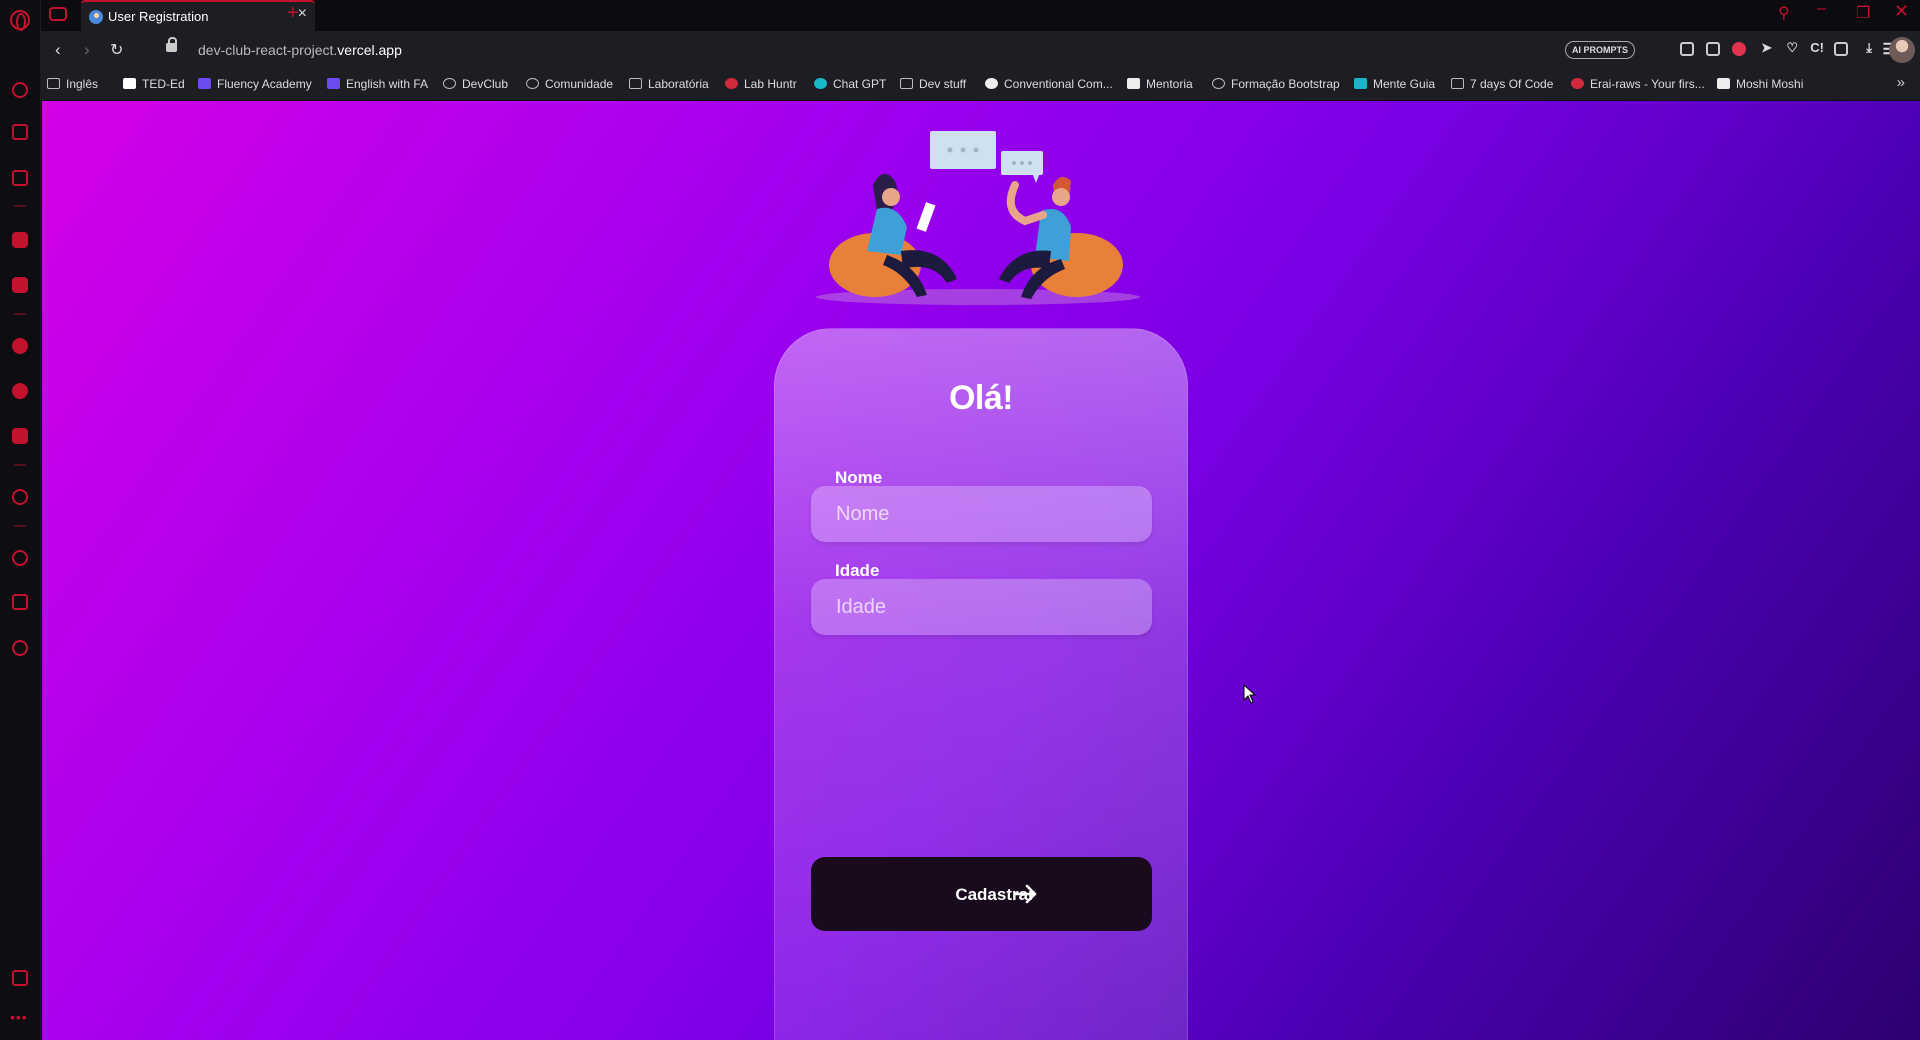 The height and width of the screenshot is (1040, 1920). Describe the element at coordinates (850, 84) in the screenshot. I see `bookmark-chat-gpt: Chat GPT` at that location.